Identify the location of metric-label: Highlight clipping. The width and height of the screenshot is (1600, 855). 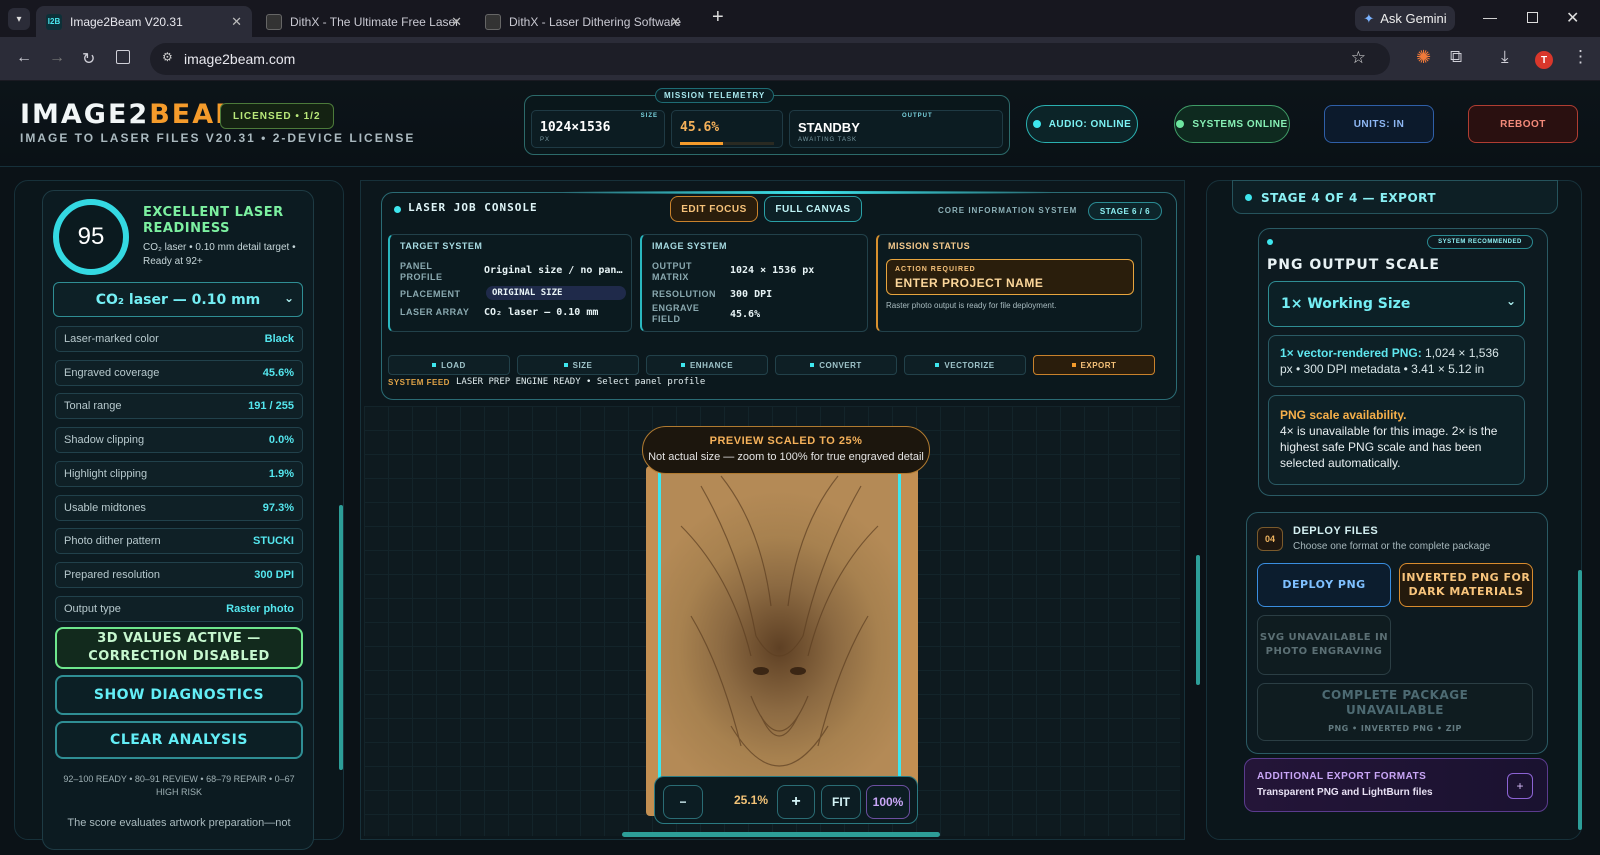
(106, 473).